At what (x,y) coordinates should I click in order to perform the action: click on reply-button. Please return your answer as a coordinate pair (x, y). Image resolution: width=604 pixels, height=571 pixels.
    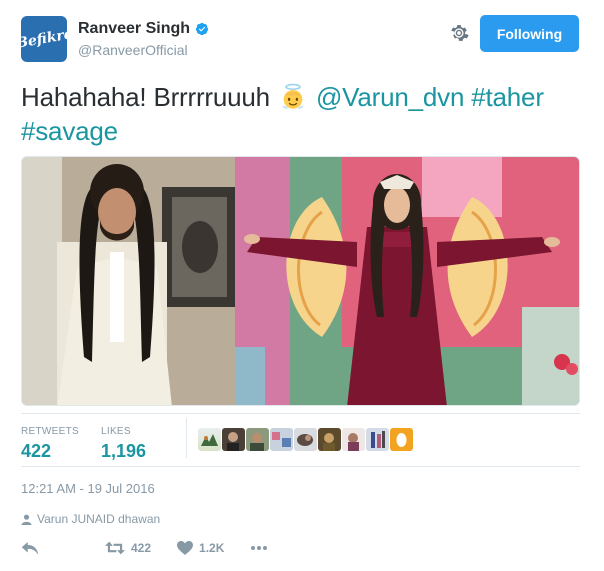
    Looking at the image, I should click on (30, 548).